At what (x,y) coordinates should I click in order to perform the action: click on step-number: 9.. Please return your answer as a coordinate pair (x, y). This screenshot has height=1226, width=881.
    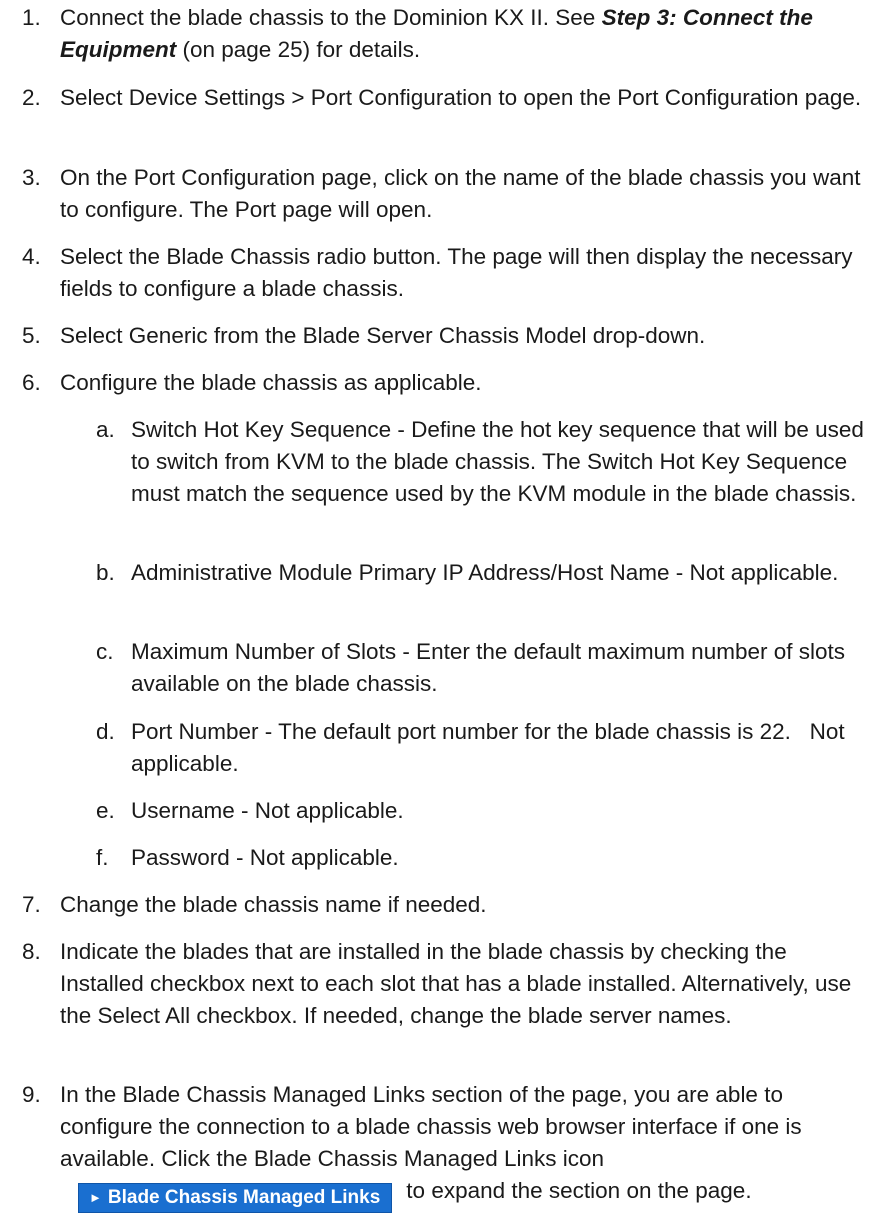
    Looking at the image, I should click on (31, 1094).